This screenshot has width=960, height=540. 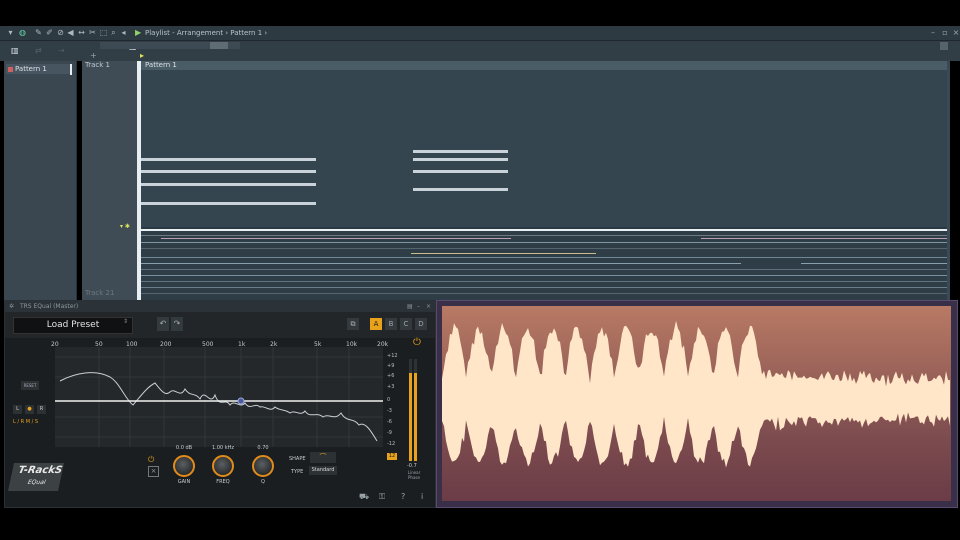 I want to click on play-icon: ▶, so click(x=138, y=32).